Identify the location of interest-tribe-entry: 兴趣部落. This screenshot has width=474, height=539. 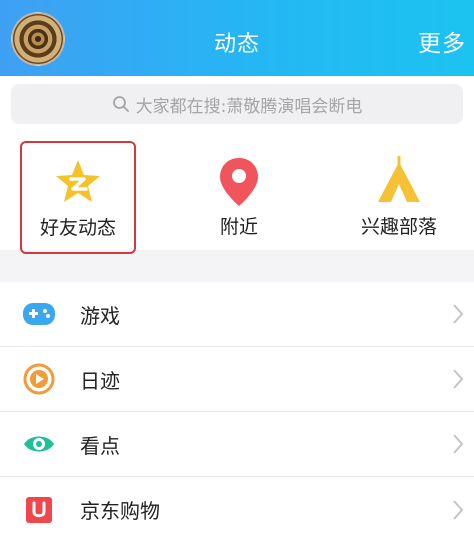
(399, 197).